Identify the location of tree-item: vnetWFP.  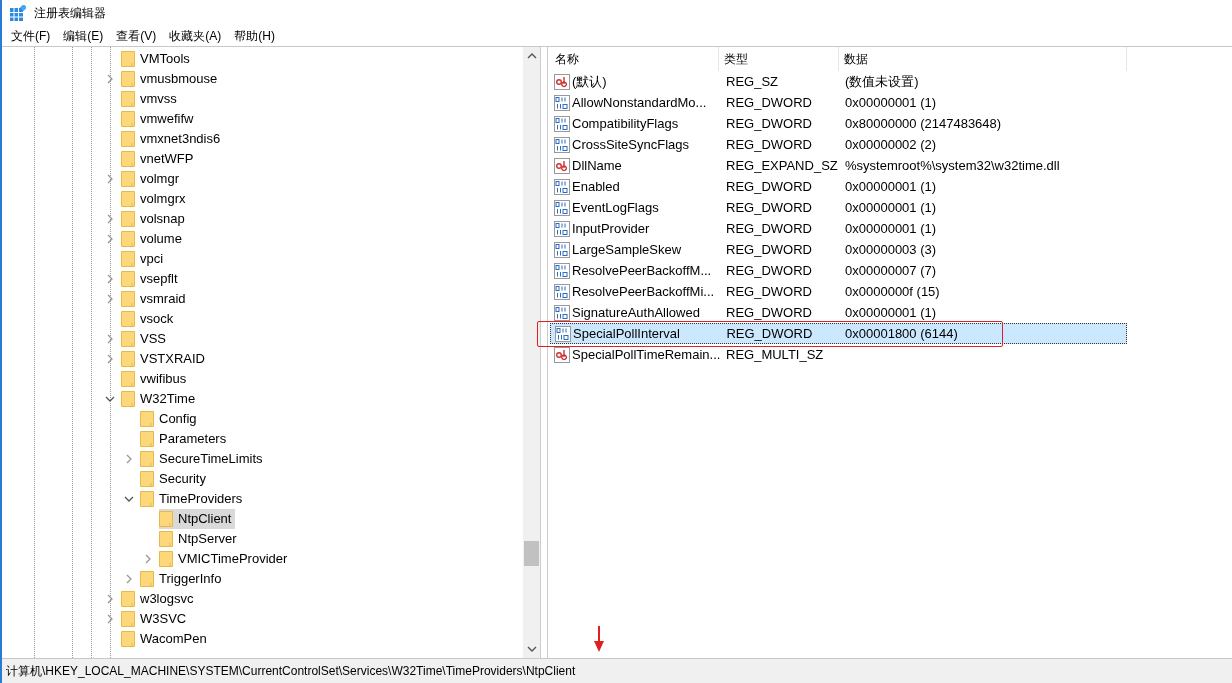
(159, 159).